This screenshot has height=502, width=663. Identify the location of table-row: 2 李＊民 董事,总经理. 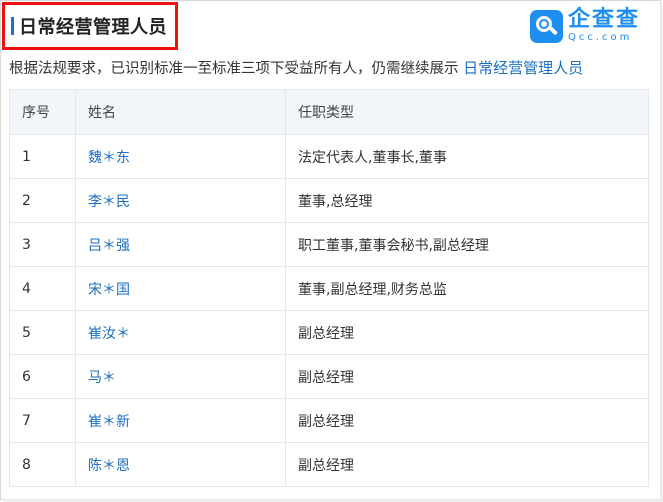
(329, 200).